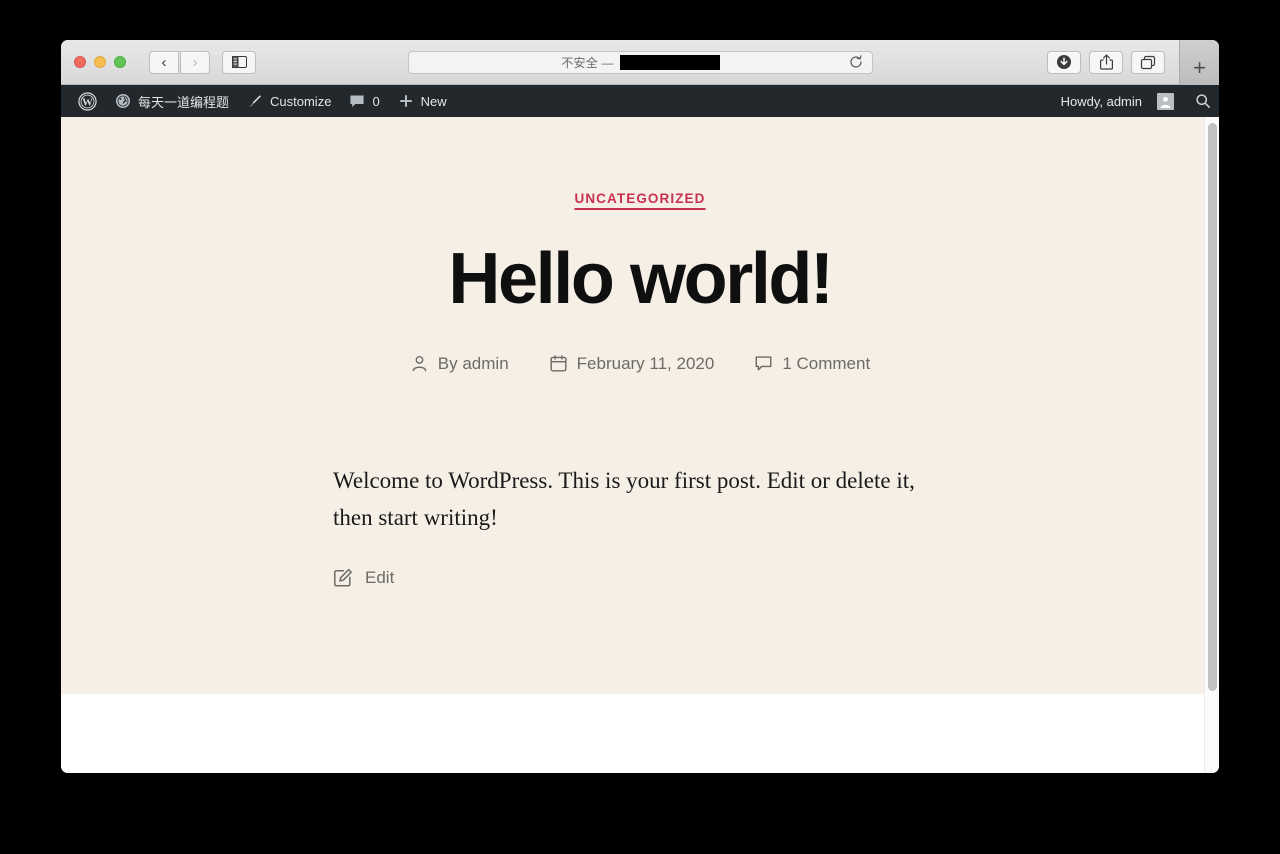 This screenshot has height=854, width=1280. What do you see at coordinates (640, 578) in the screenshot?
I see `edit-post-link: Edit` at bounding box center [640, 578].